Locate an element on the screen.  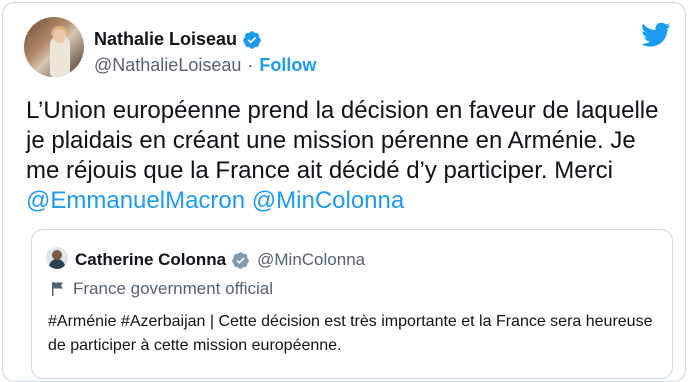
government-label-text: France government official is located at coordinates (173, 288).